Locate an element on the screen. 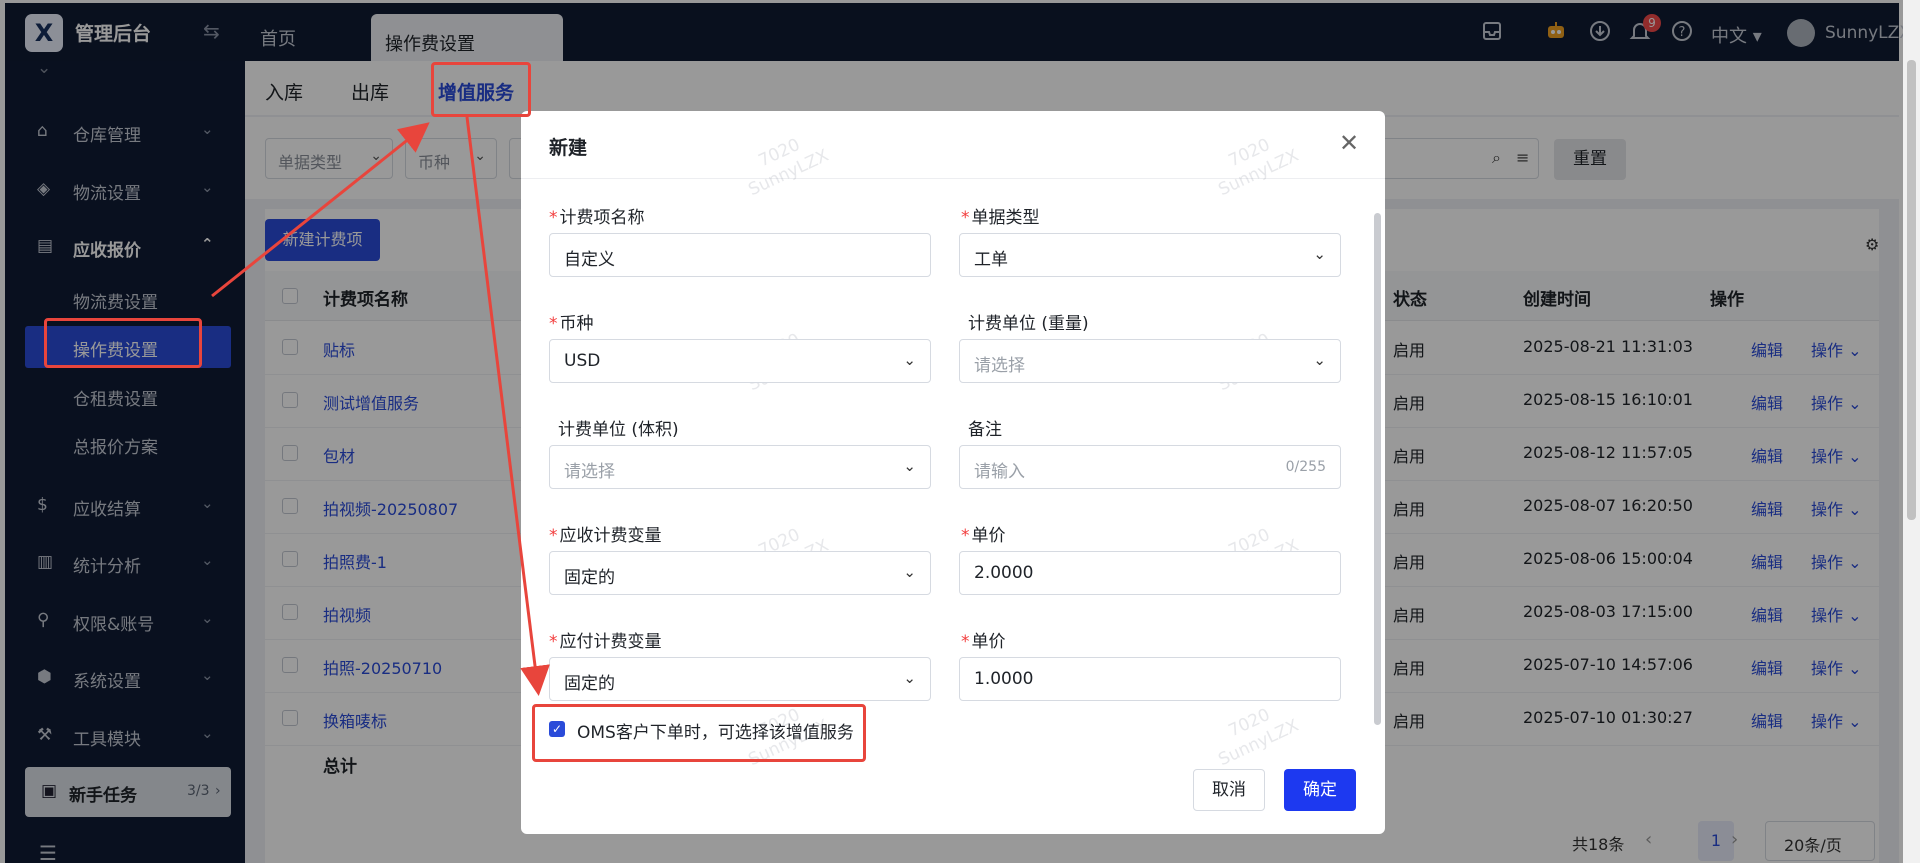  doc-type-label-text: 单据类型 is located at coordinates (1005, 218).